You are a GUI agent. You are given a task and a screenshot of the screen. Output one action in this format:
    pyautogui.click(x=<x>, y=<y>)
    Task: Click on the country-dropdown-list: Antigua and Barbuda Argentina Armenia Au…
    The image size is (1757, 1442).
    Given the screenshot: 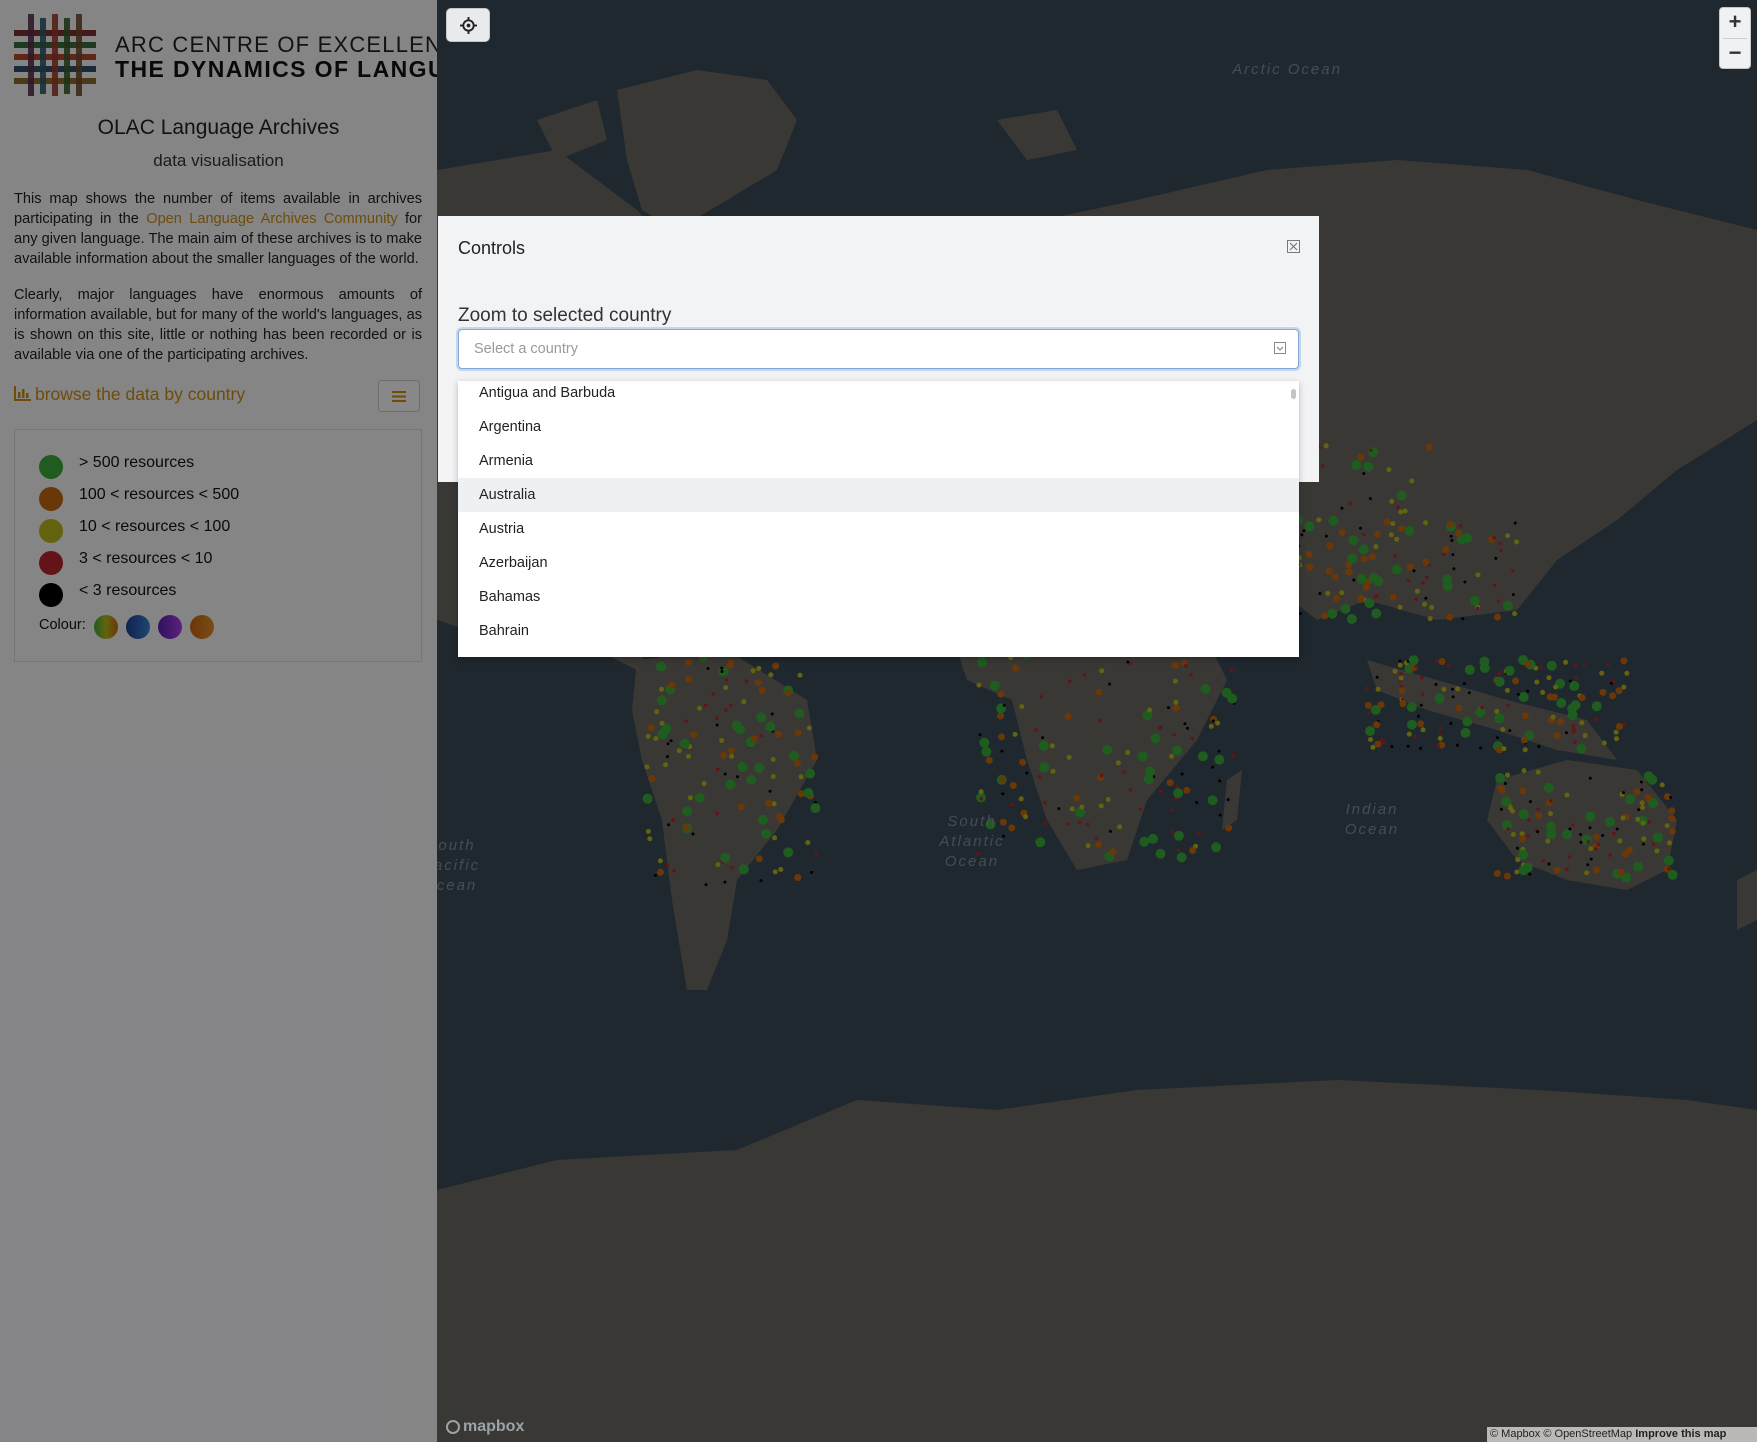 What is the action you would take?
    pyautogui.click(x=878, y=519)
    